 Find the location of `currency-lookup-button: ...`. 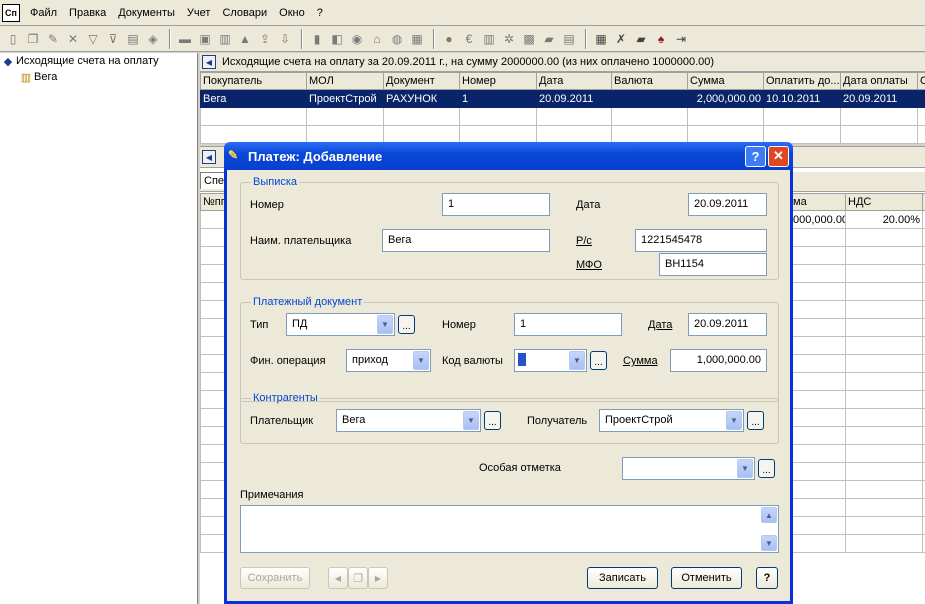

currency-lookup-button: ... is located at coordinates (598, 360).